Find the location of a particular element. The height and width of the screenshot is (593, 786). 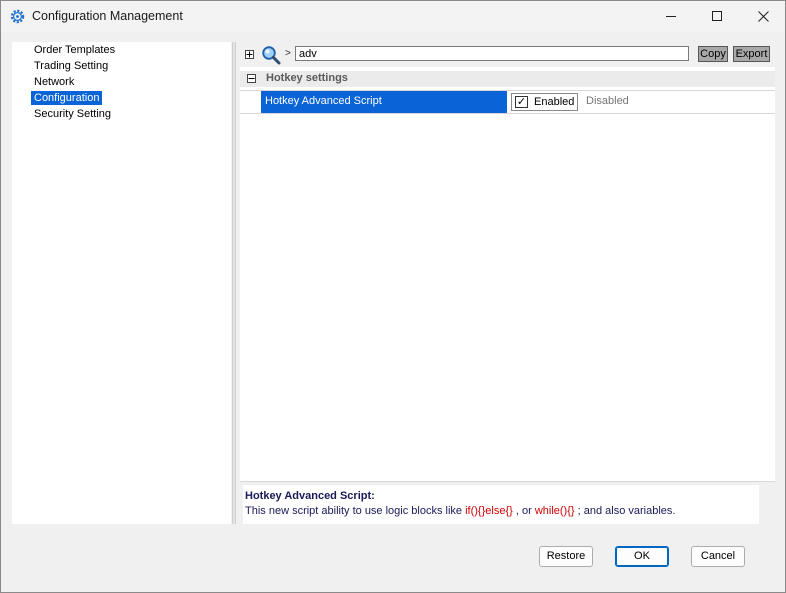

close-button is located at coordinates (762, 16).